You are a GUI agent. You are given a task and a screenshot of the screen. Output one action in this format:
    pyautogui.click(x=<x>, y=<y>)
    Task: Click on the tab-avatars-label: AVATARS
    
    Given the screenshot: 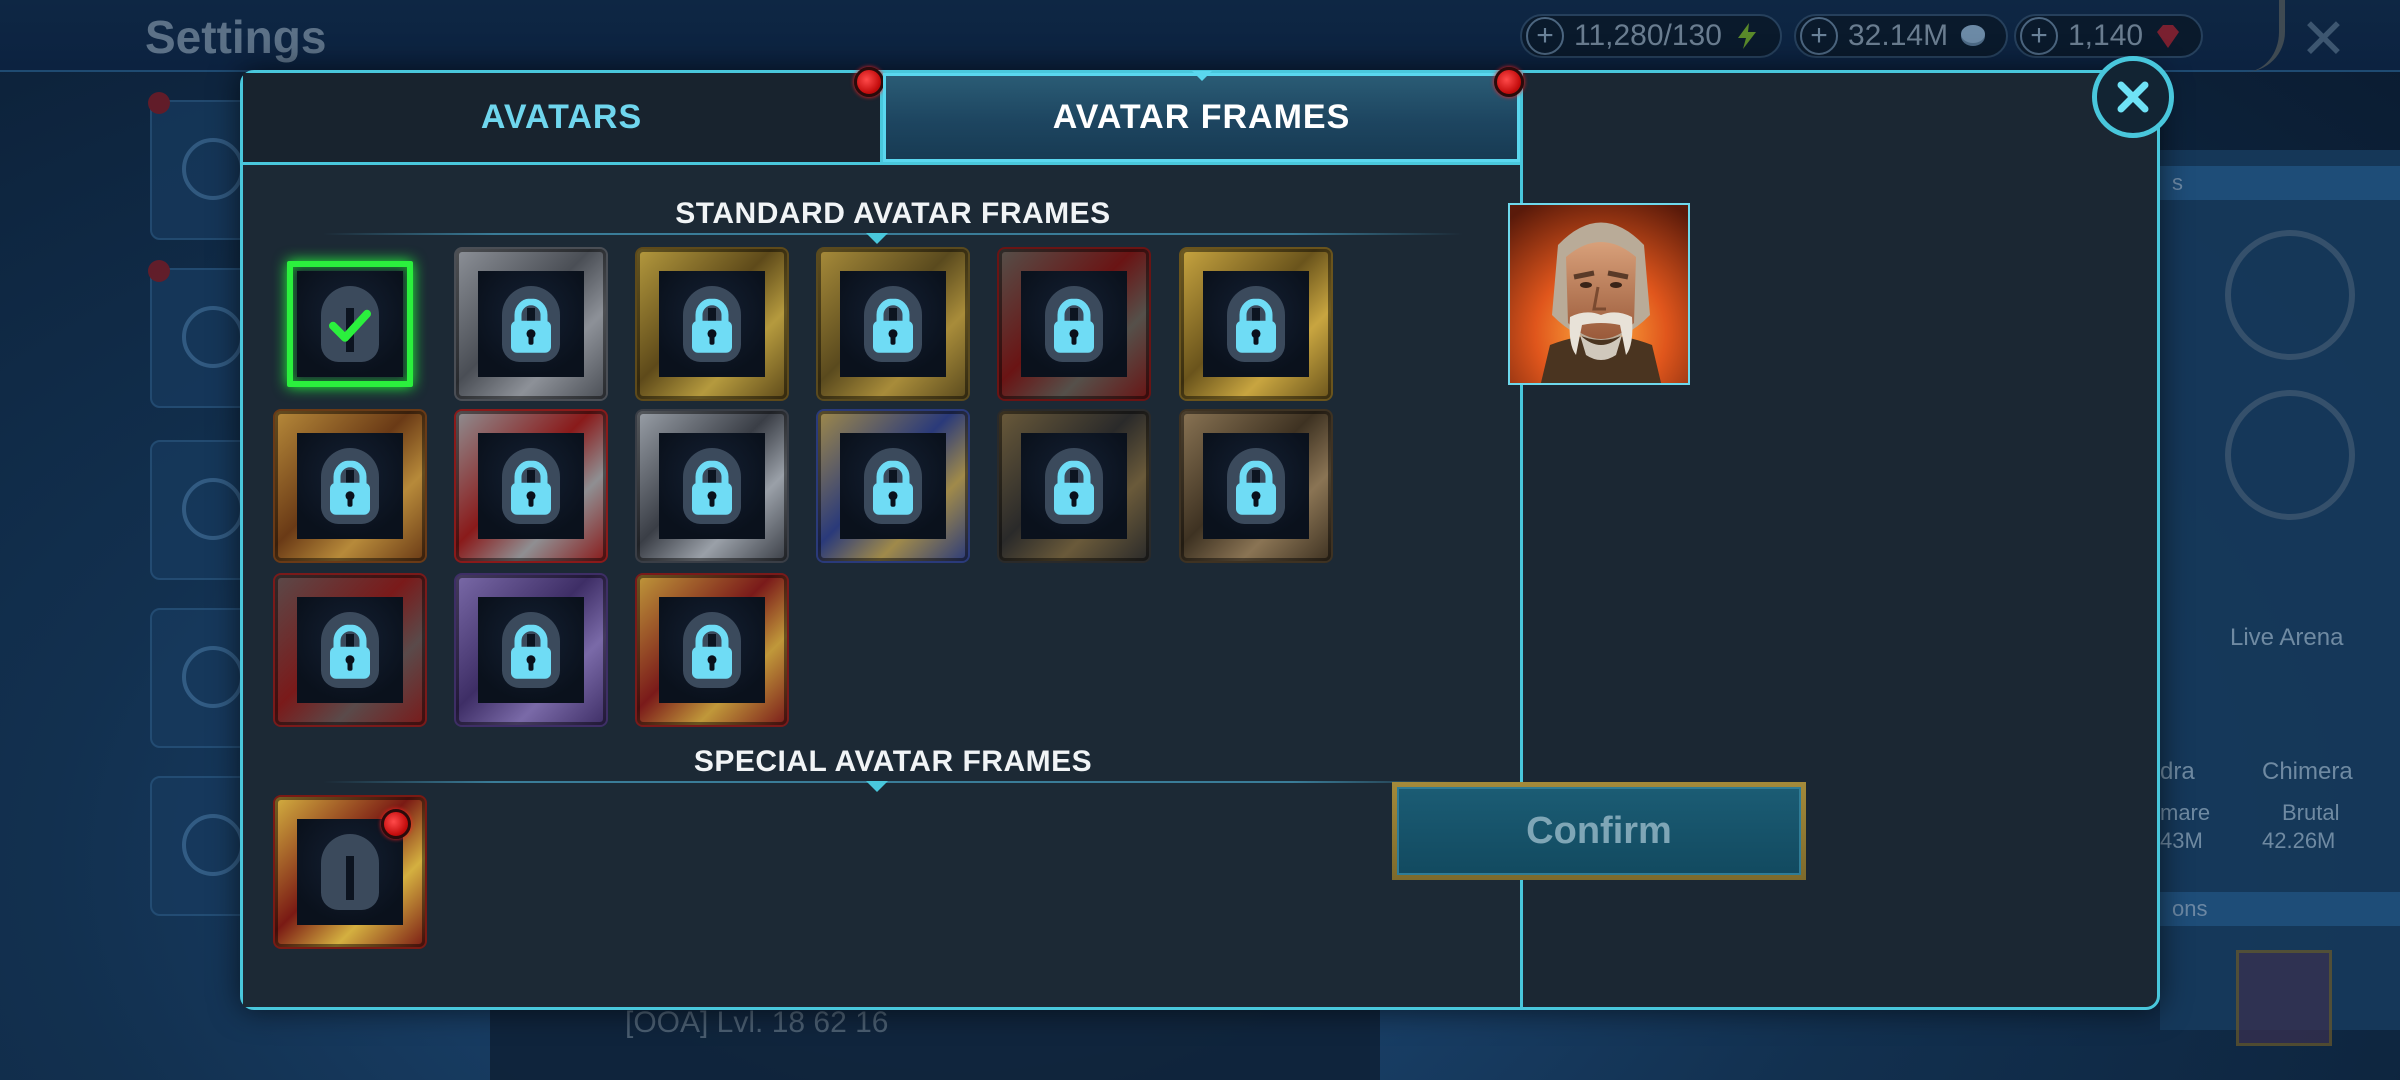 What is the action you would take?
    pyautogui.click(x=561, y=117)
    